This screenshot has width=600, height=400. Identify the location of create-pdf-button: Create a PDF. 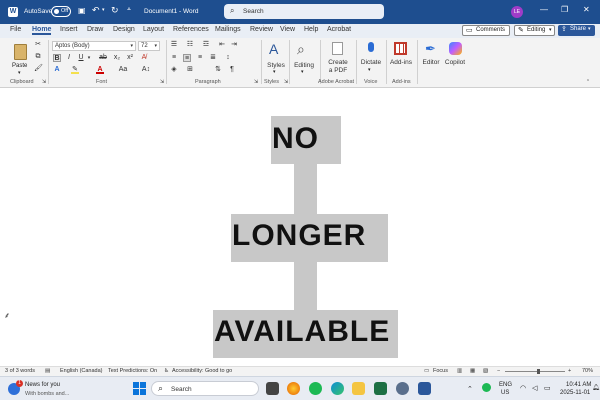
(338, 58).